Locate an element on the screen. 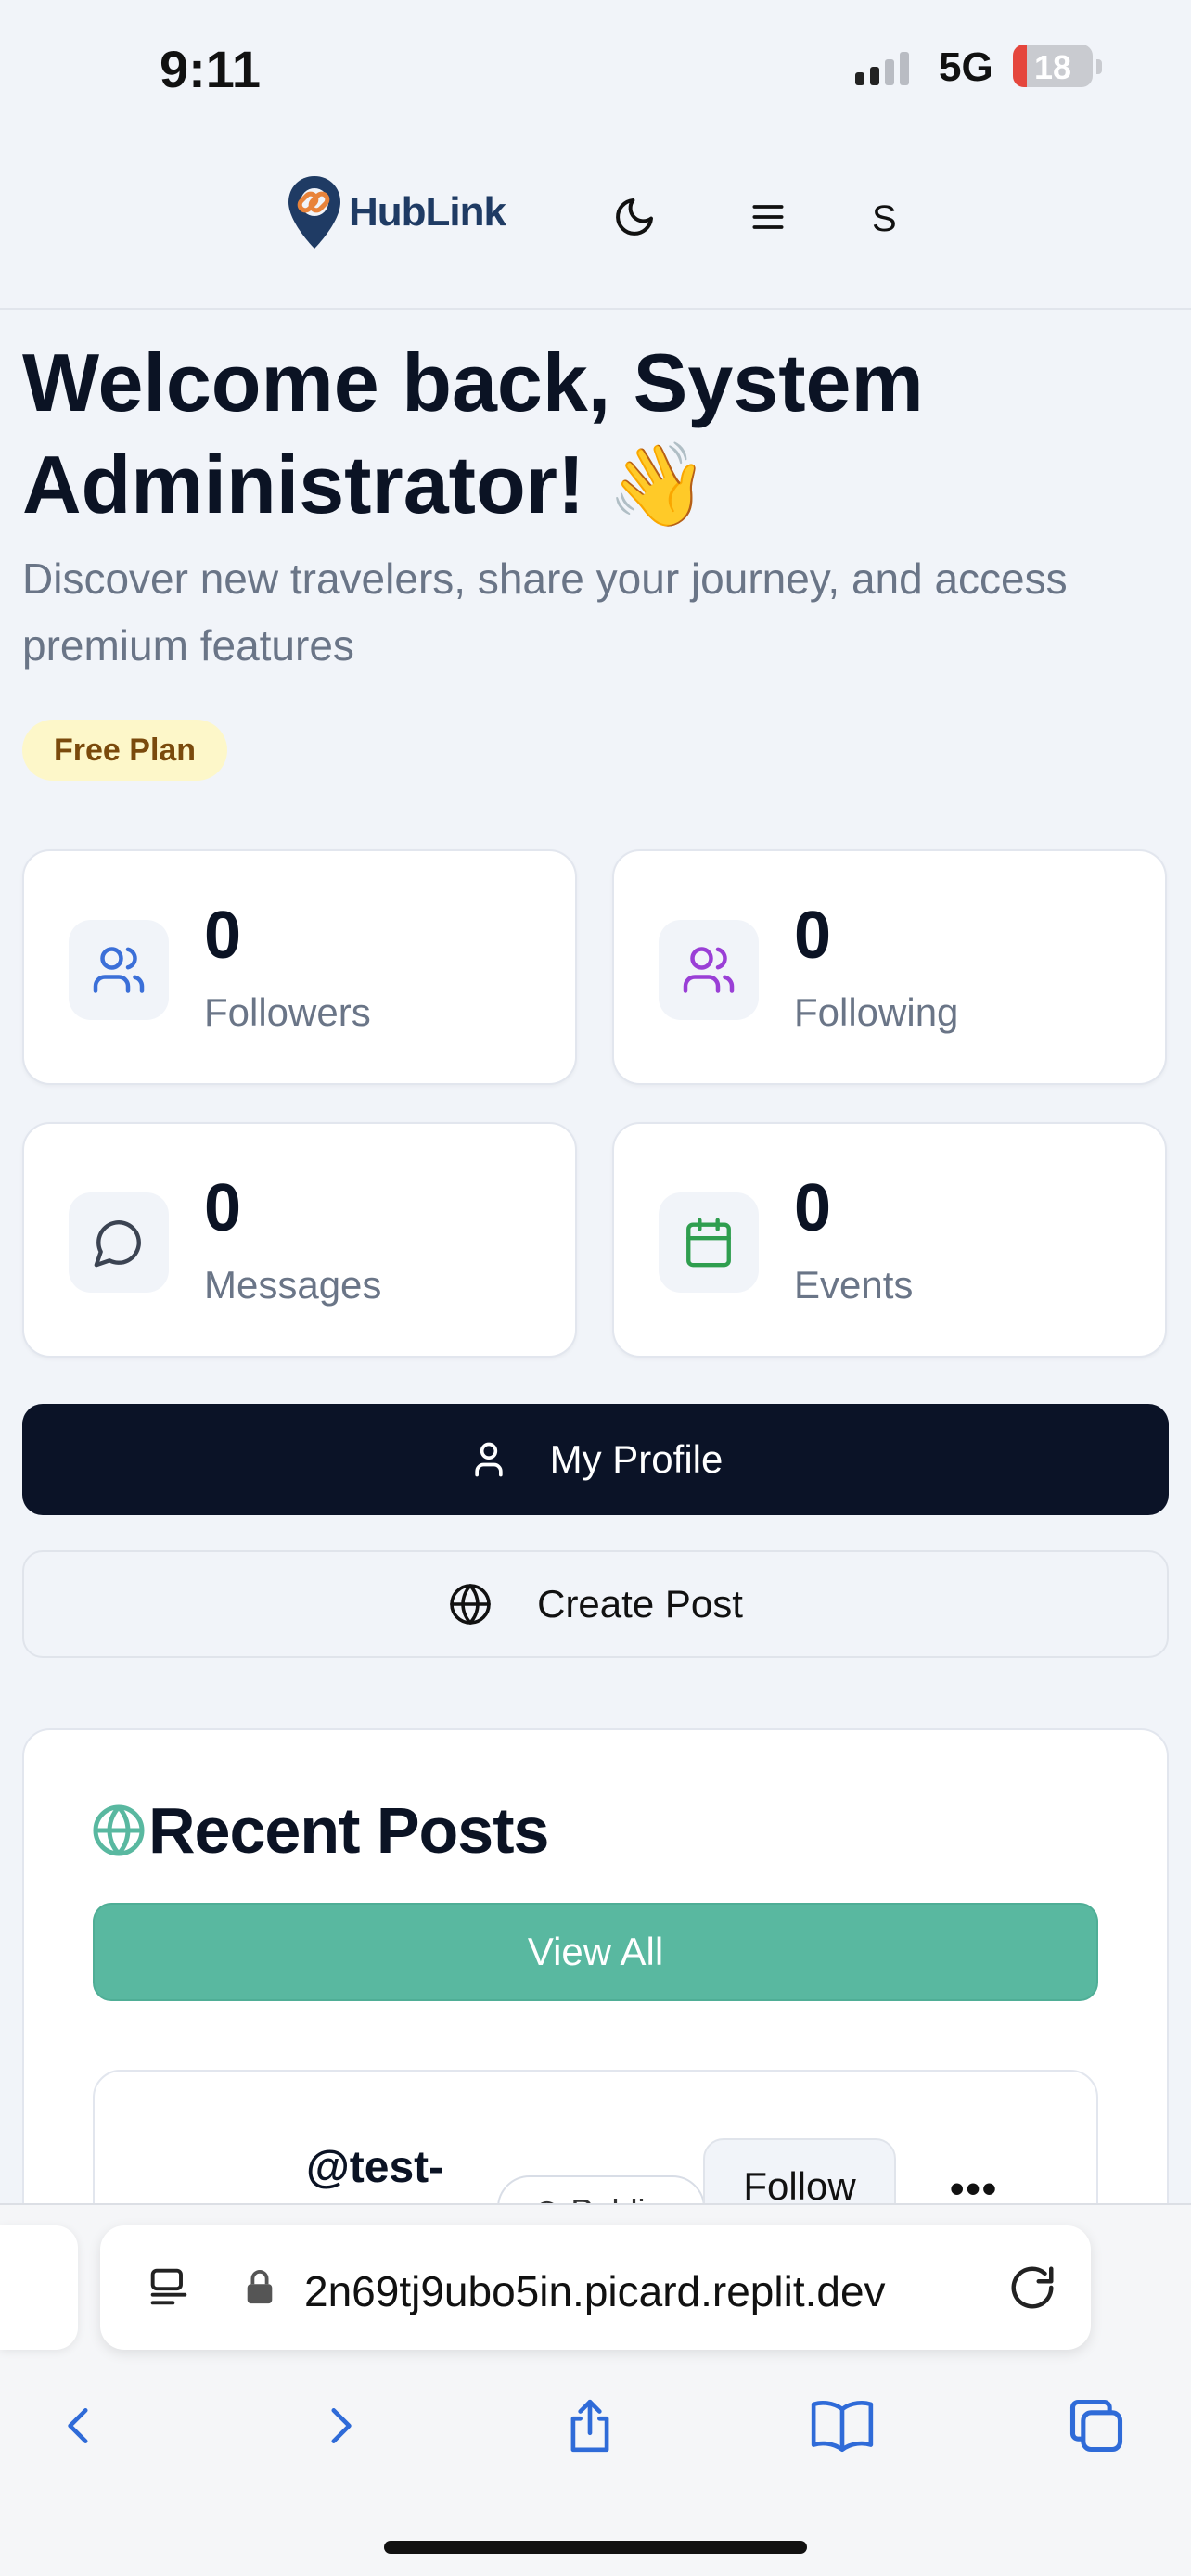 The width and height of the screenshot is (1191, 2576). map-pin-link-icon is located at coordinates (314, 212).